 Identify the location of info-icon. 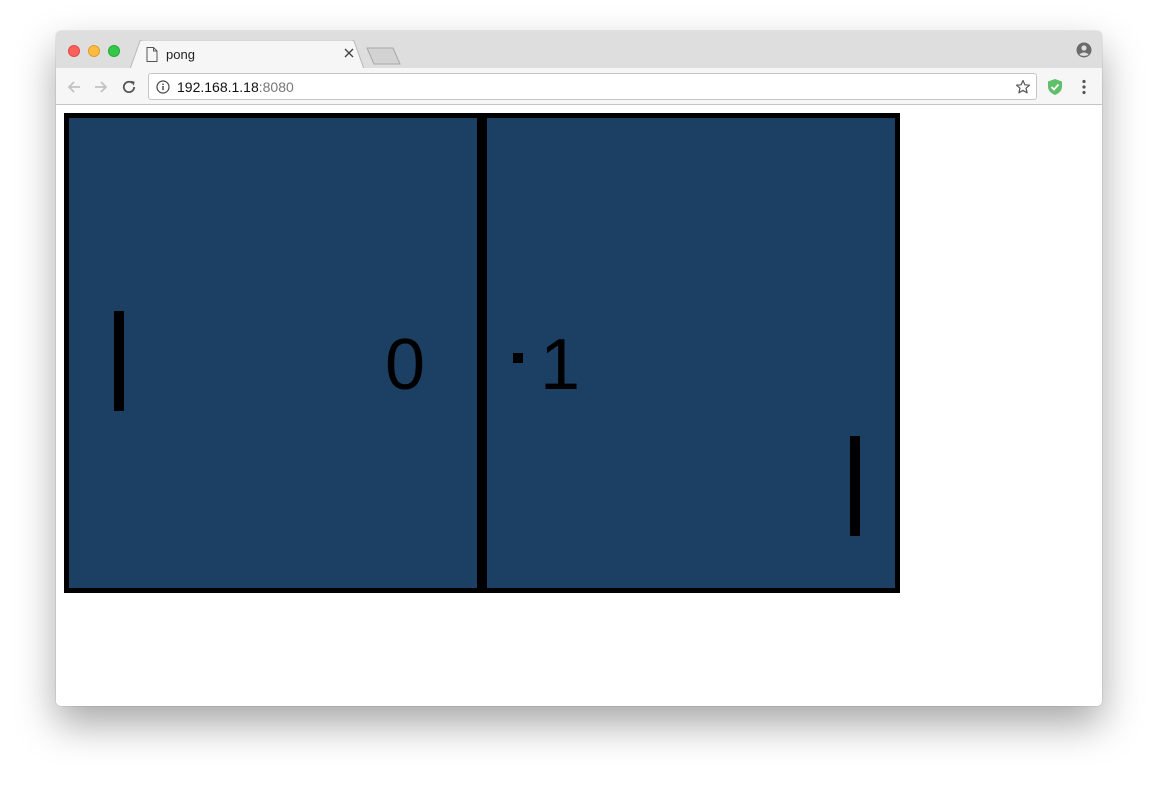
(163, 87).